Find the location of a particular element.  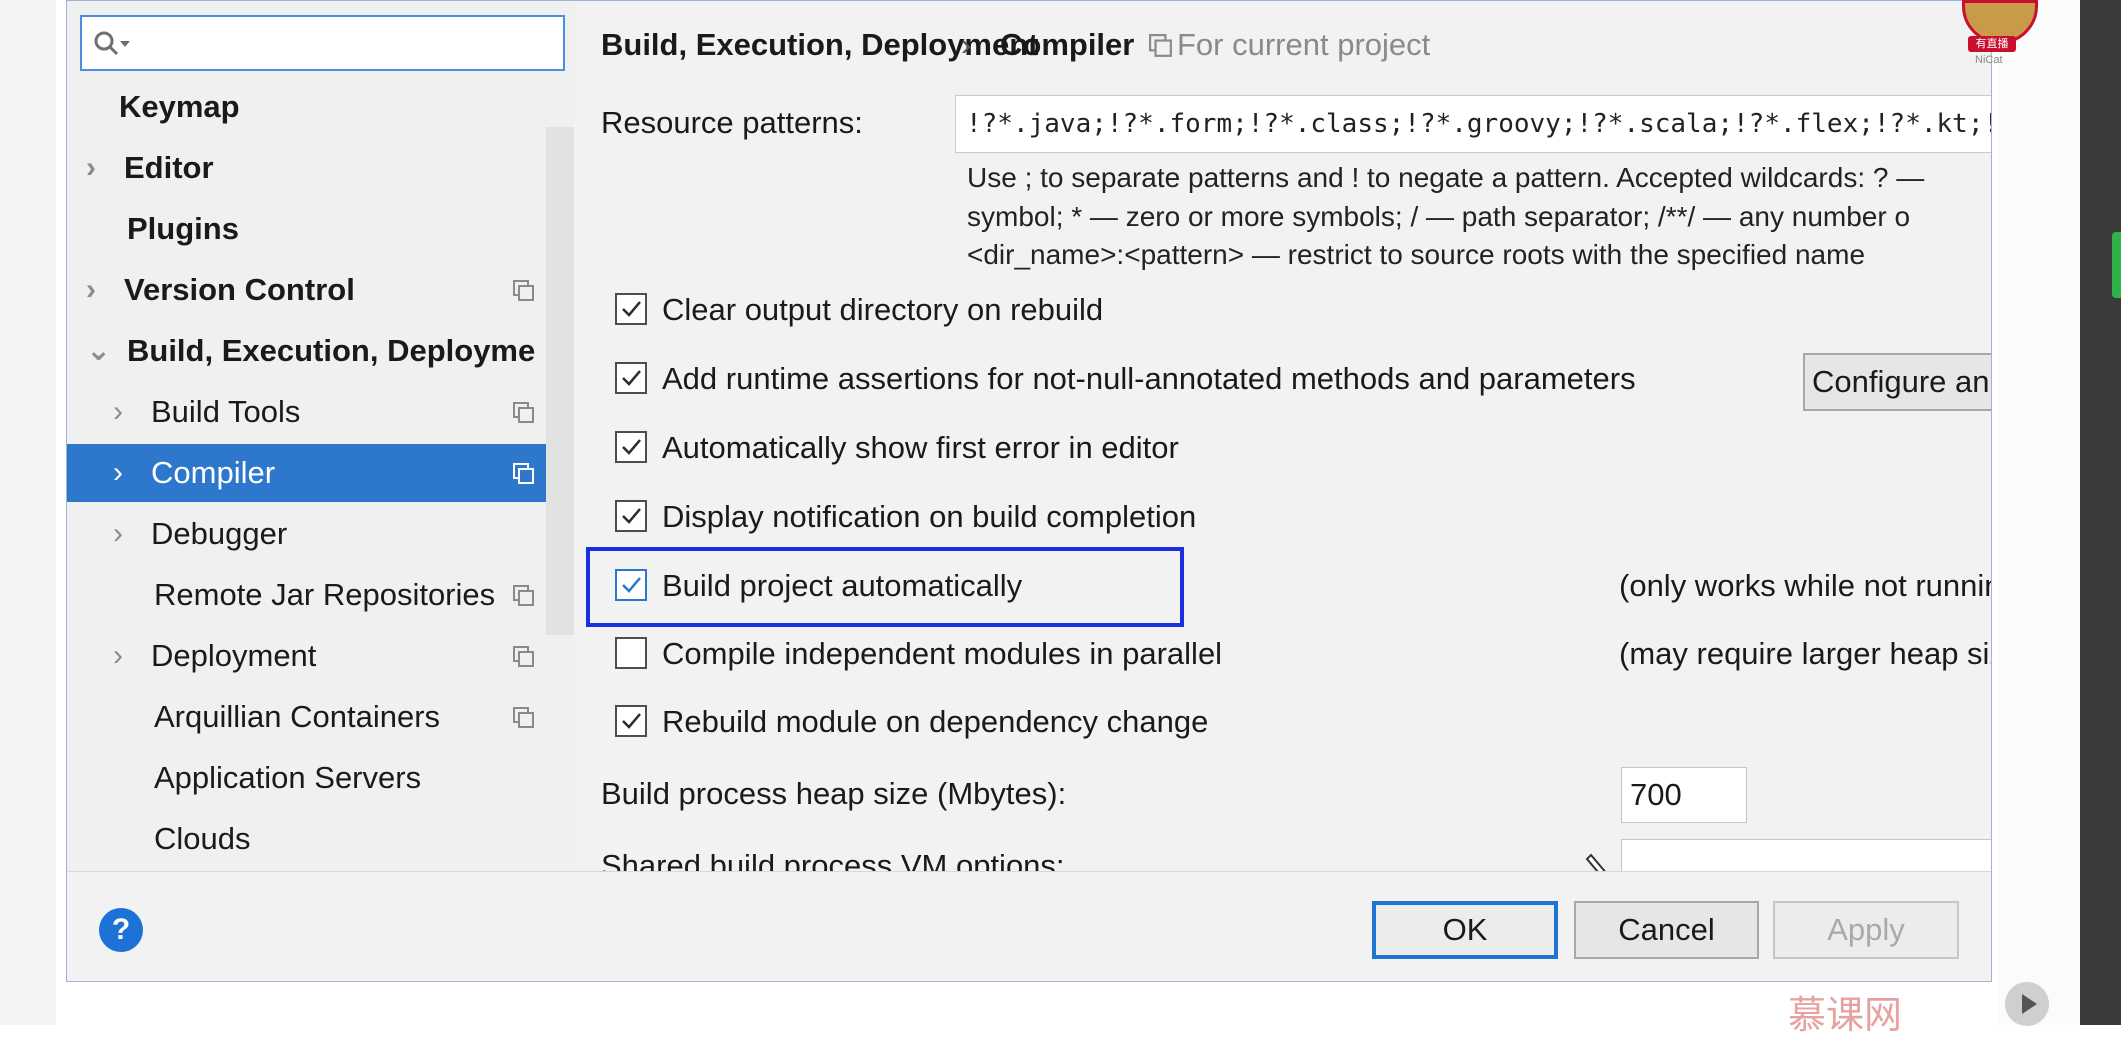

sidebar-item-keymap: Keymap is located at coordinates (320, 107).